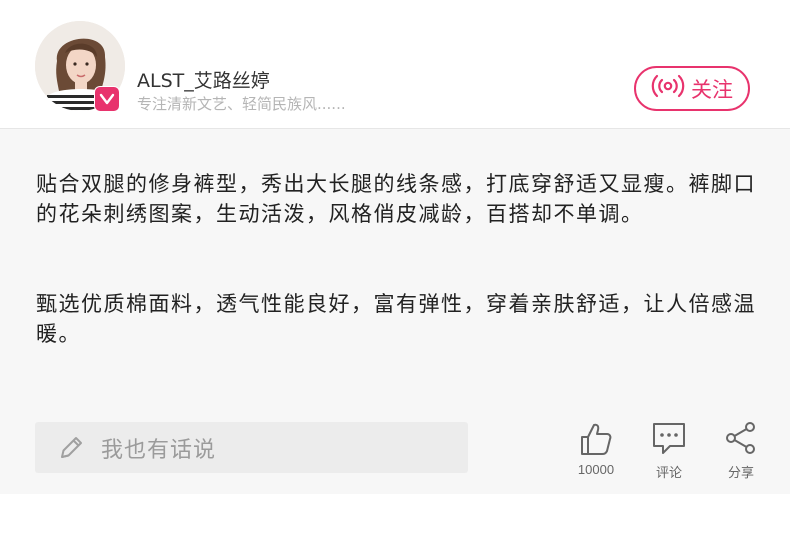 Image resolution: width=790 pixels, height=547 pixels. What do you see at coordinates (251, 447) in the screenshot?
I see `comment-input: 我也有话说` at bounding box center [251, 447].